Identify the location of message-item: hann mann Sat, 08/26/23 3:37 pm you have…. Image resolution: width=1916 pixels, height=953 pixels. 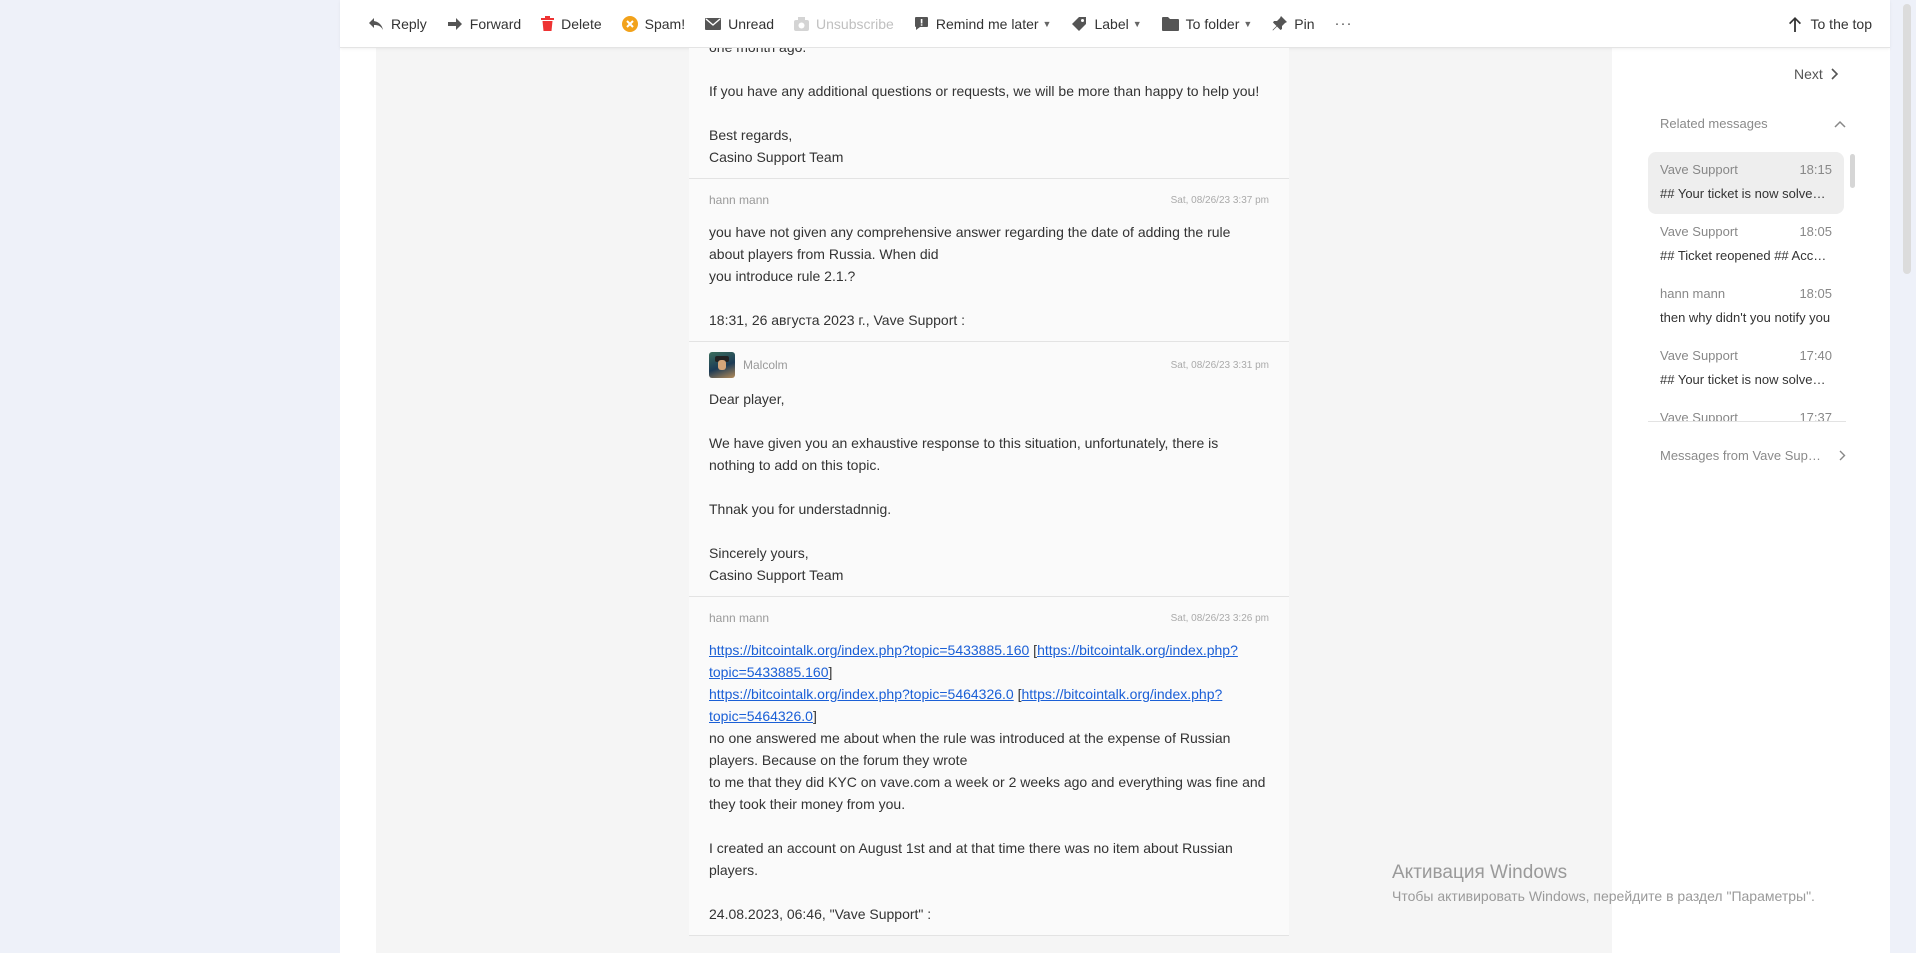
(989, 260).